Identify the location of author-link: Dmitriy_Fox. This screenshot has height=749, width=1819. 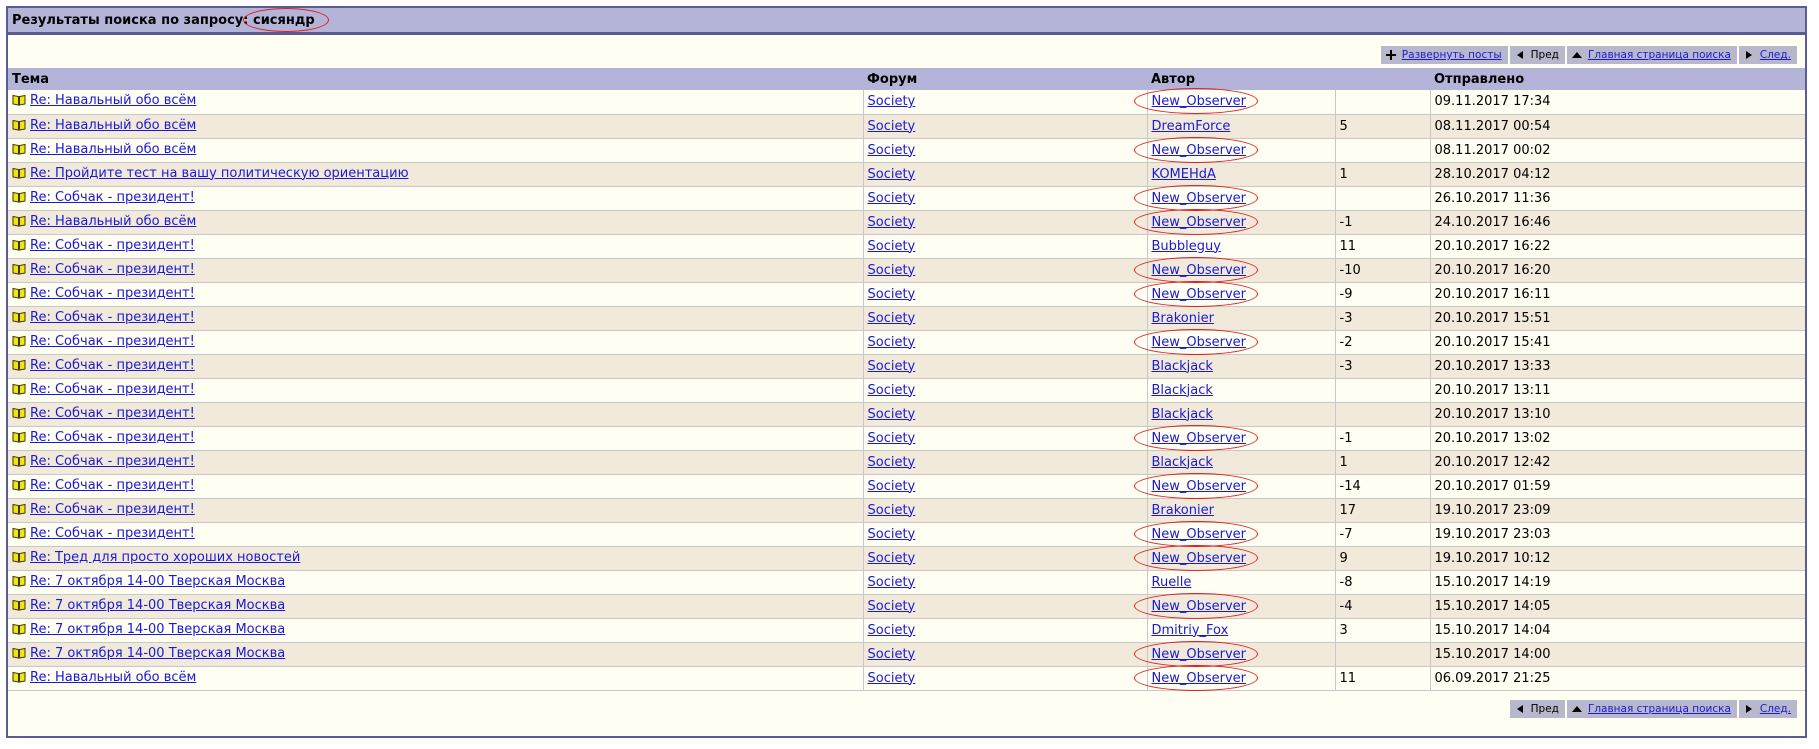
(1190, 630).